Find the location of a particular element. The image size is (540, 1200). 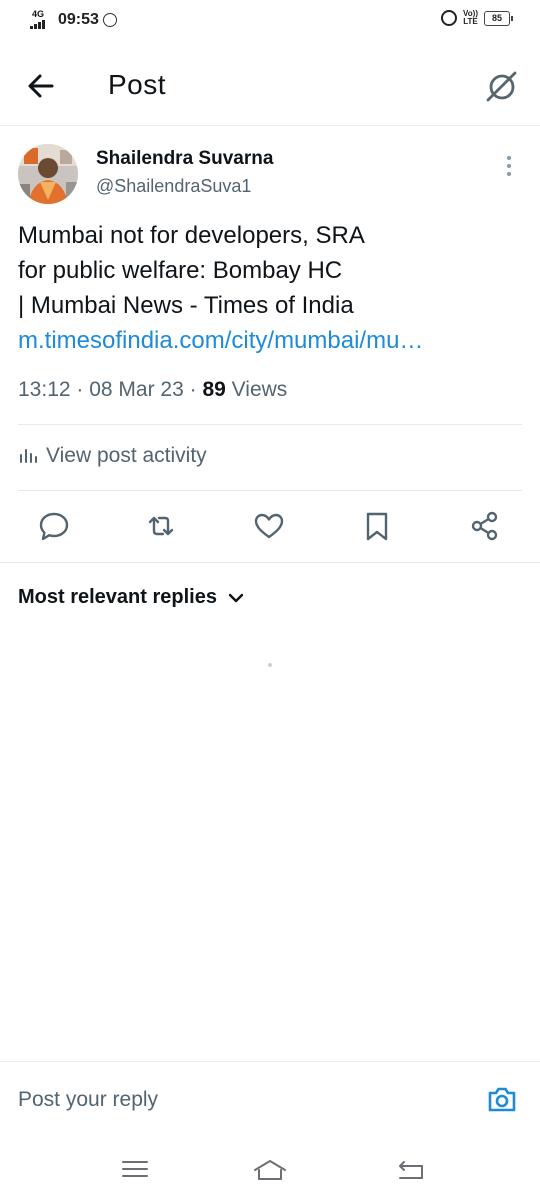

battery-level: 85 is located at coordinates (496, 17).